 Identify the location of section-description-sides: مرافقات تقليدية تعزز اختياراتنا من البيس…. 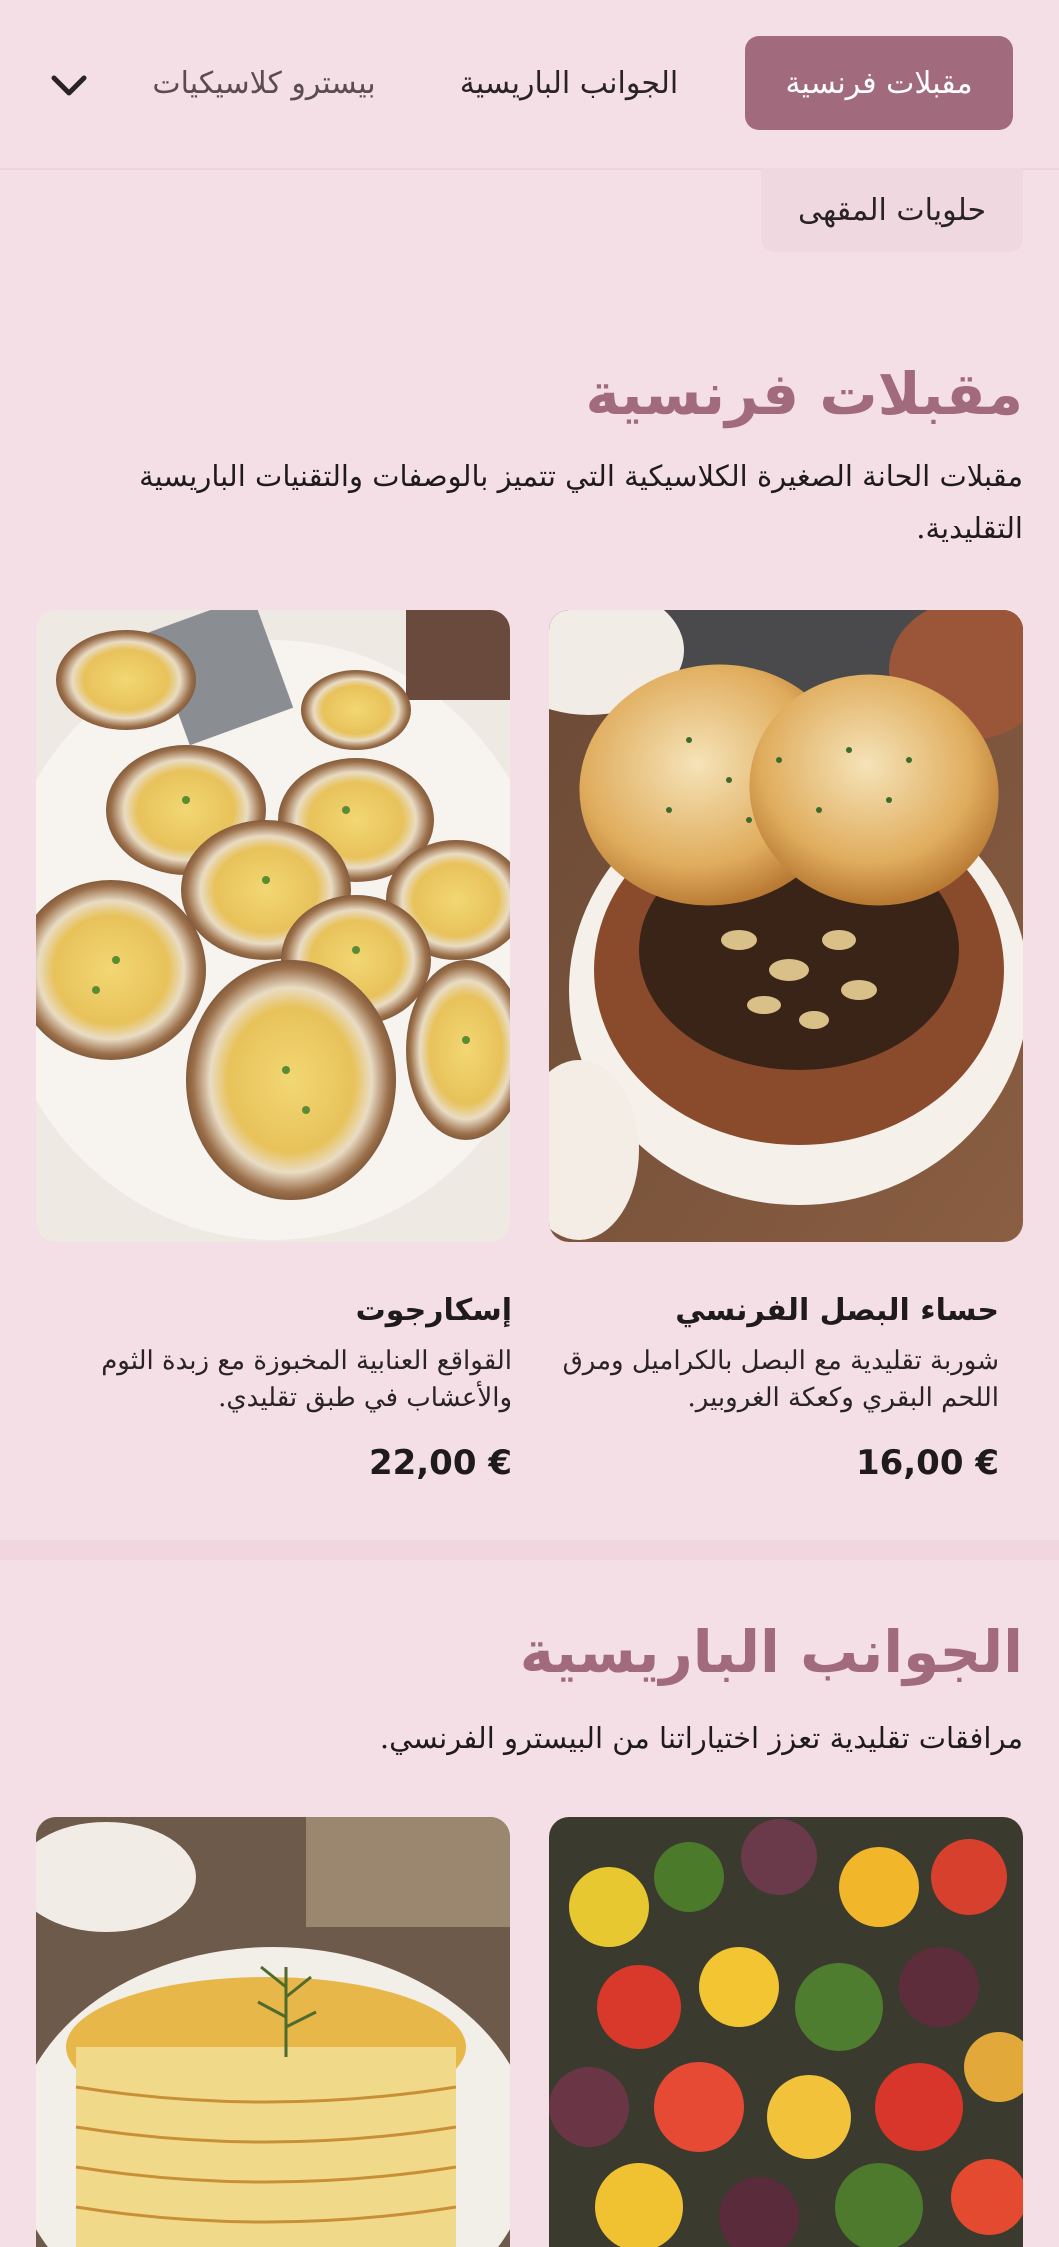
(701, 1738).